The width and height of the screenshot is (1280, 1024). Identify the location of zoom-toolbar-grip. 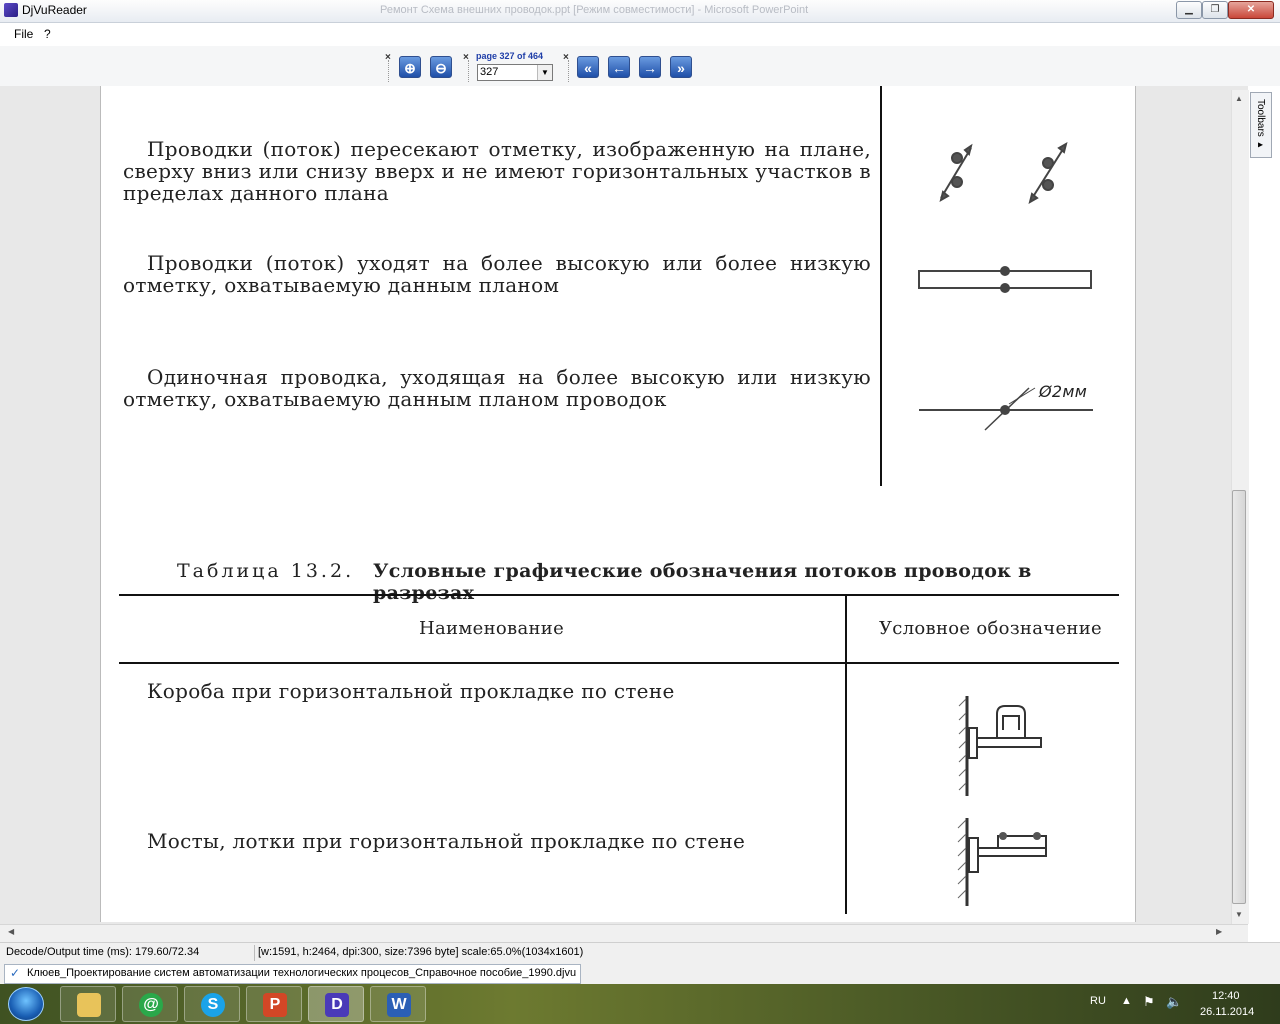
(389, 71).